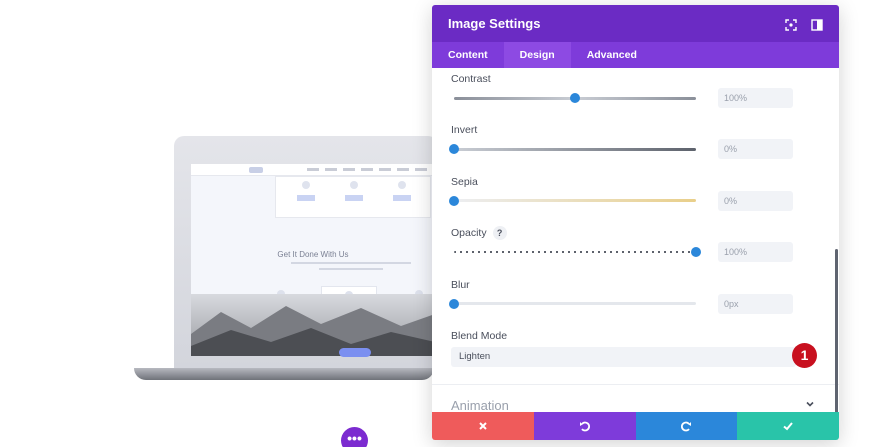 This screenshot has height=447, width=880. What do you see at coordinates (575, 252) in the screenshot?
I see `opacity-slider` at bounding box center [575, 252].